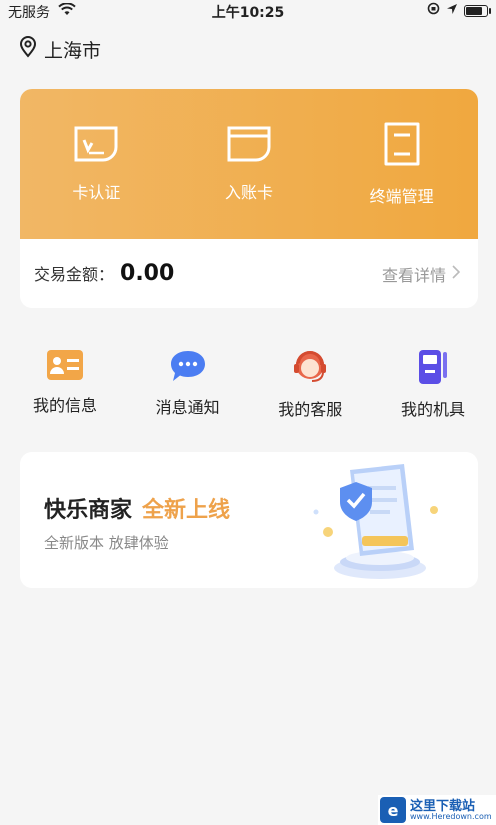 The height and width of the screenshot is (825, 496). I want to click on message-notification-button: 消息通知, so click(188, 385).